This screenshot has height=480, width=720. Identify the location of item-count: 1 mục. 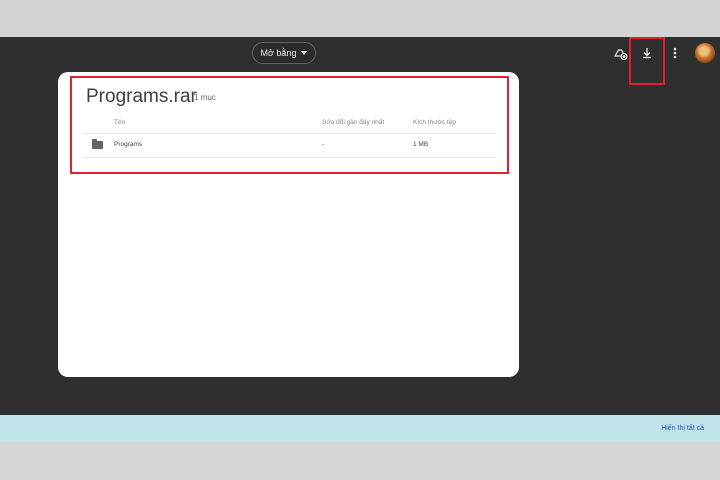
(205, 97).